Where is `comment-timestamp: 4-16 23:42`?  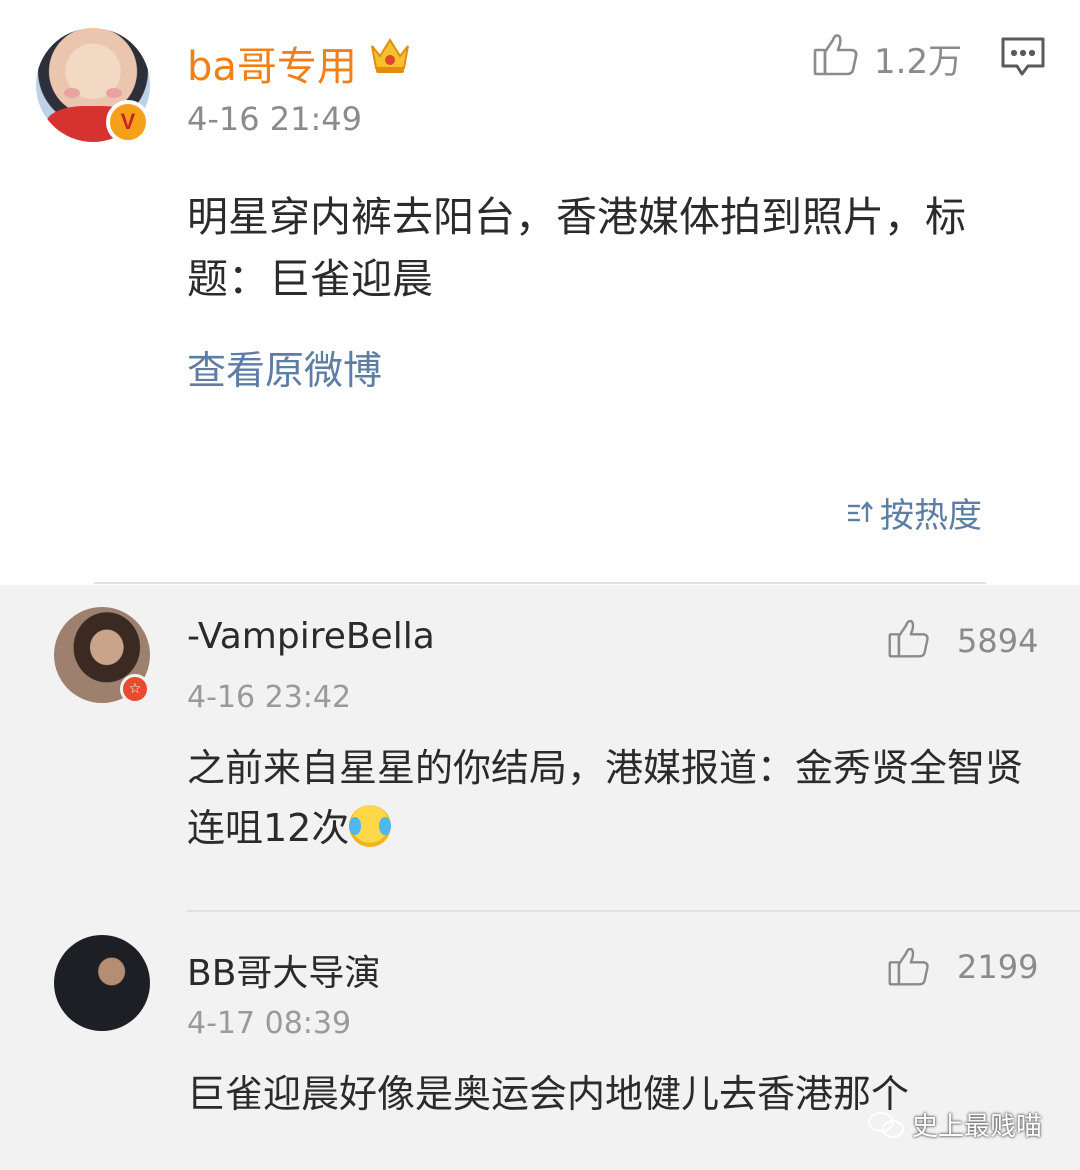
comment-timestamp: 4-16 23:42 is located at coordinates (269, 697).